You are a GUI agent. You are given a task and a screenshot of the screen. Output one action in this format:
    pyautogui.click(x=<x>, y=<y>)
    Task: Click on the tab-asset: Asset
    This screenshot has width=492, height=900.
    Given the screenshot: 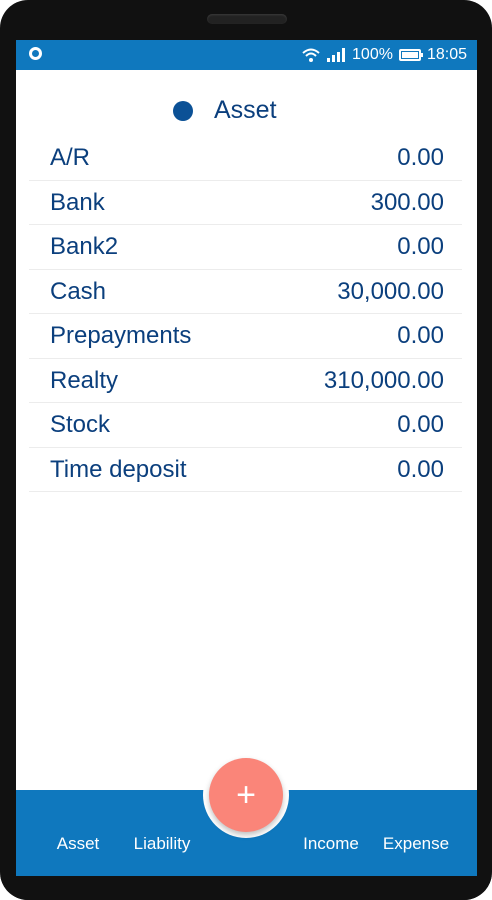 What is the action you would take?
    pyautogui.click(x=78, y=844)
    